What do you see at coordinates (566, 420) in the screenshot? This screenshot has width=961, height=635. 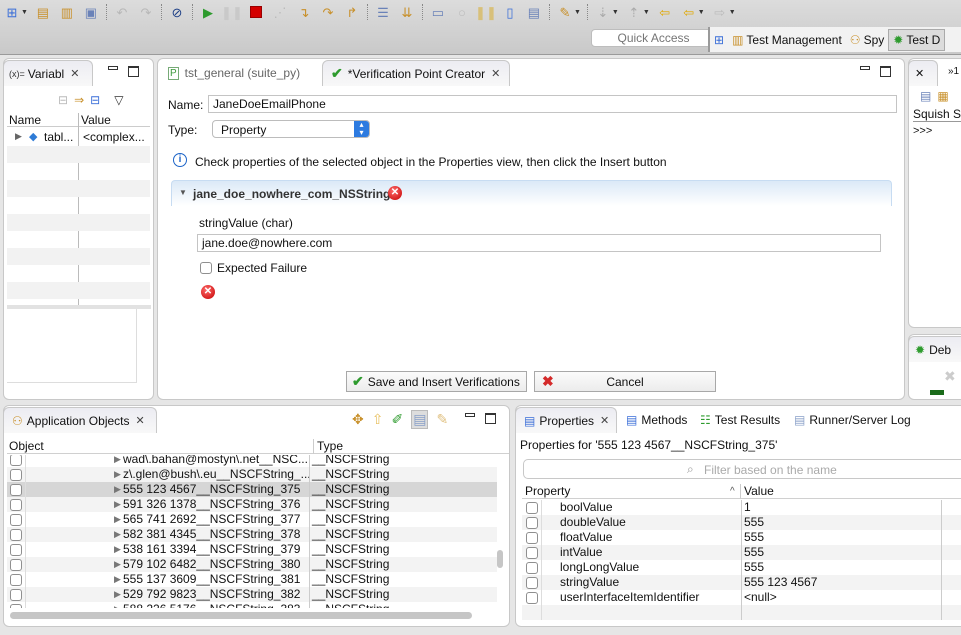 I see `tab-properties: ▤ Properties ✕` at bounding box center [566, 420].